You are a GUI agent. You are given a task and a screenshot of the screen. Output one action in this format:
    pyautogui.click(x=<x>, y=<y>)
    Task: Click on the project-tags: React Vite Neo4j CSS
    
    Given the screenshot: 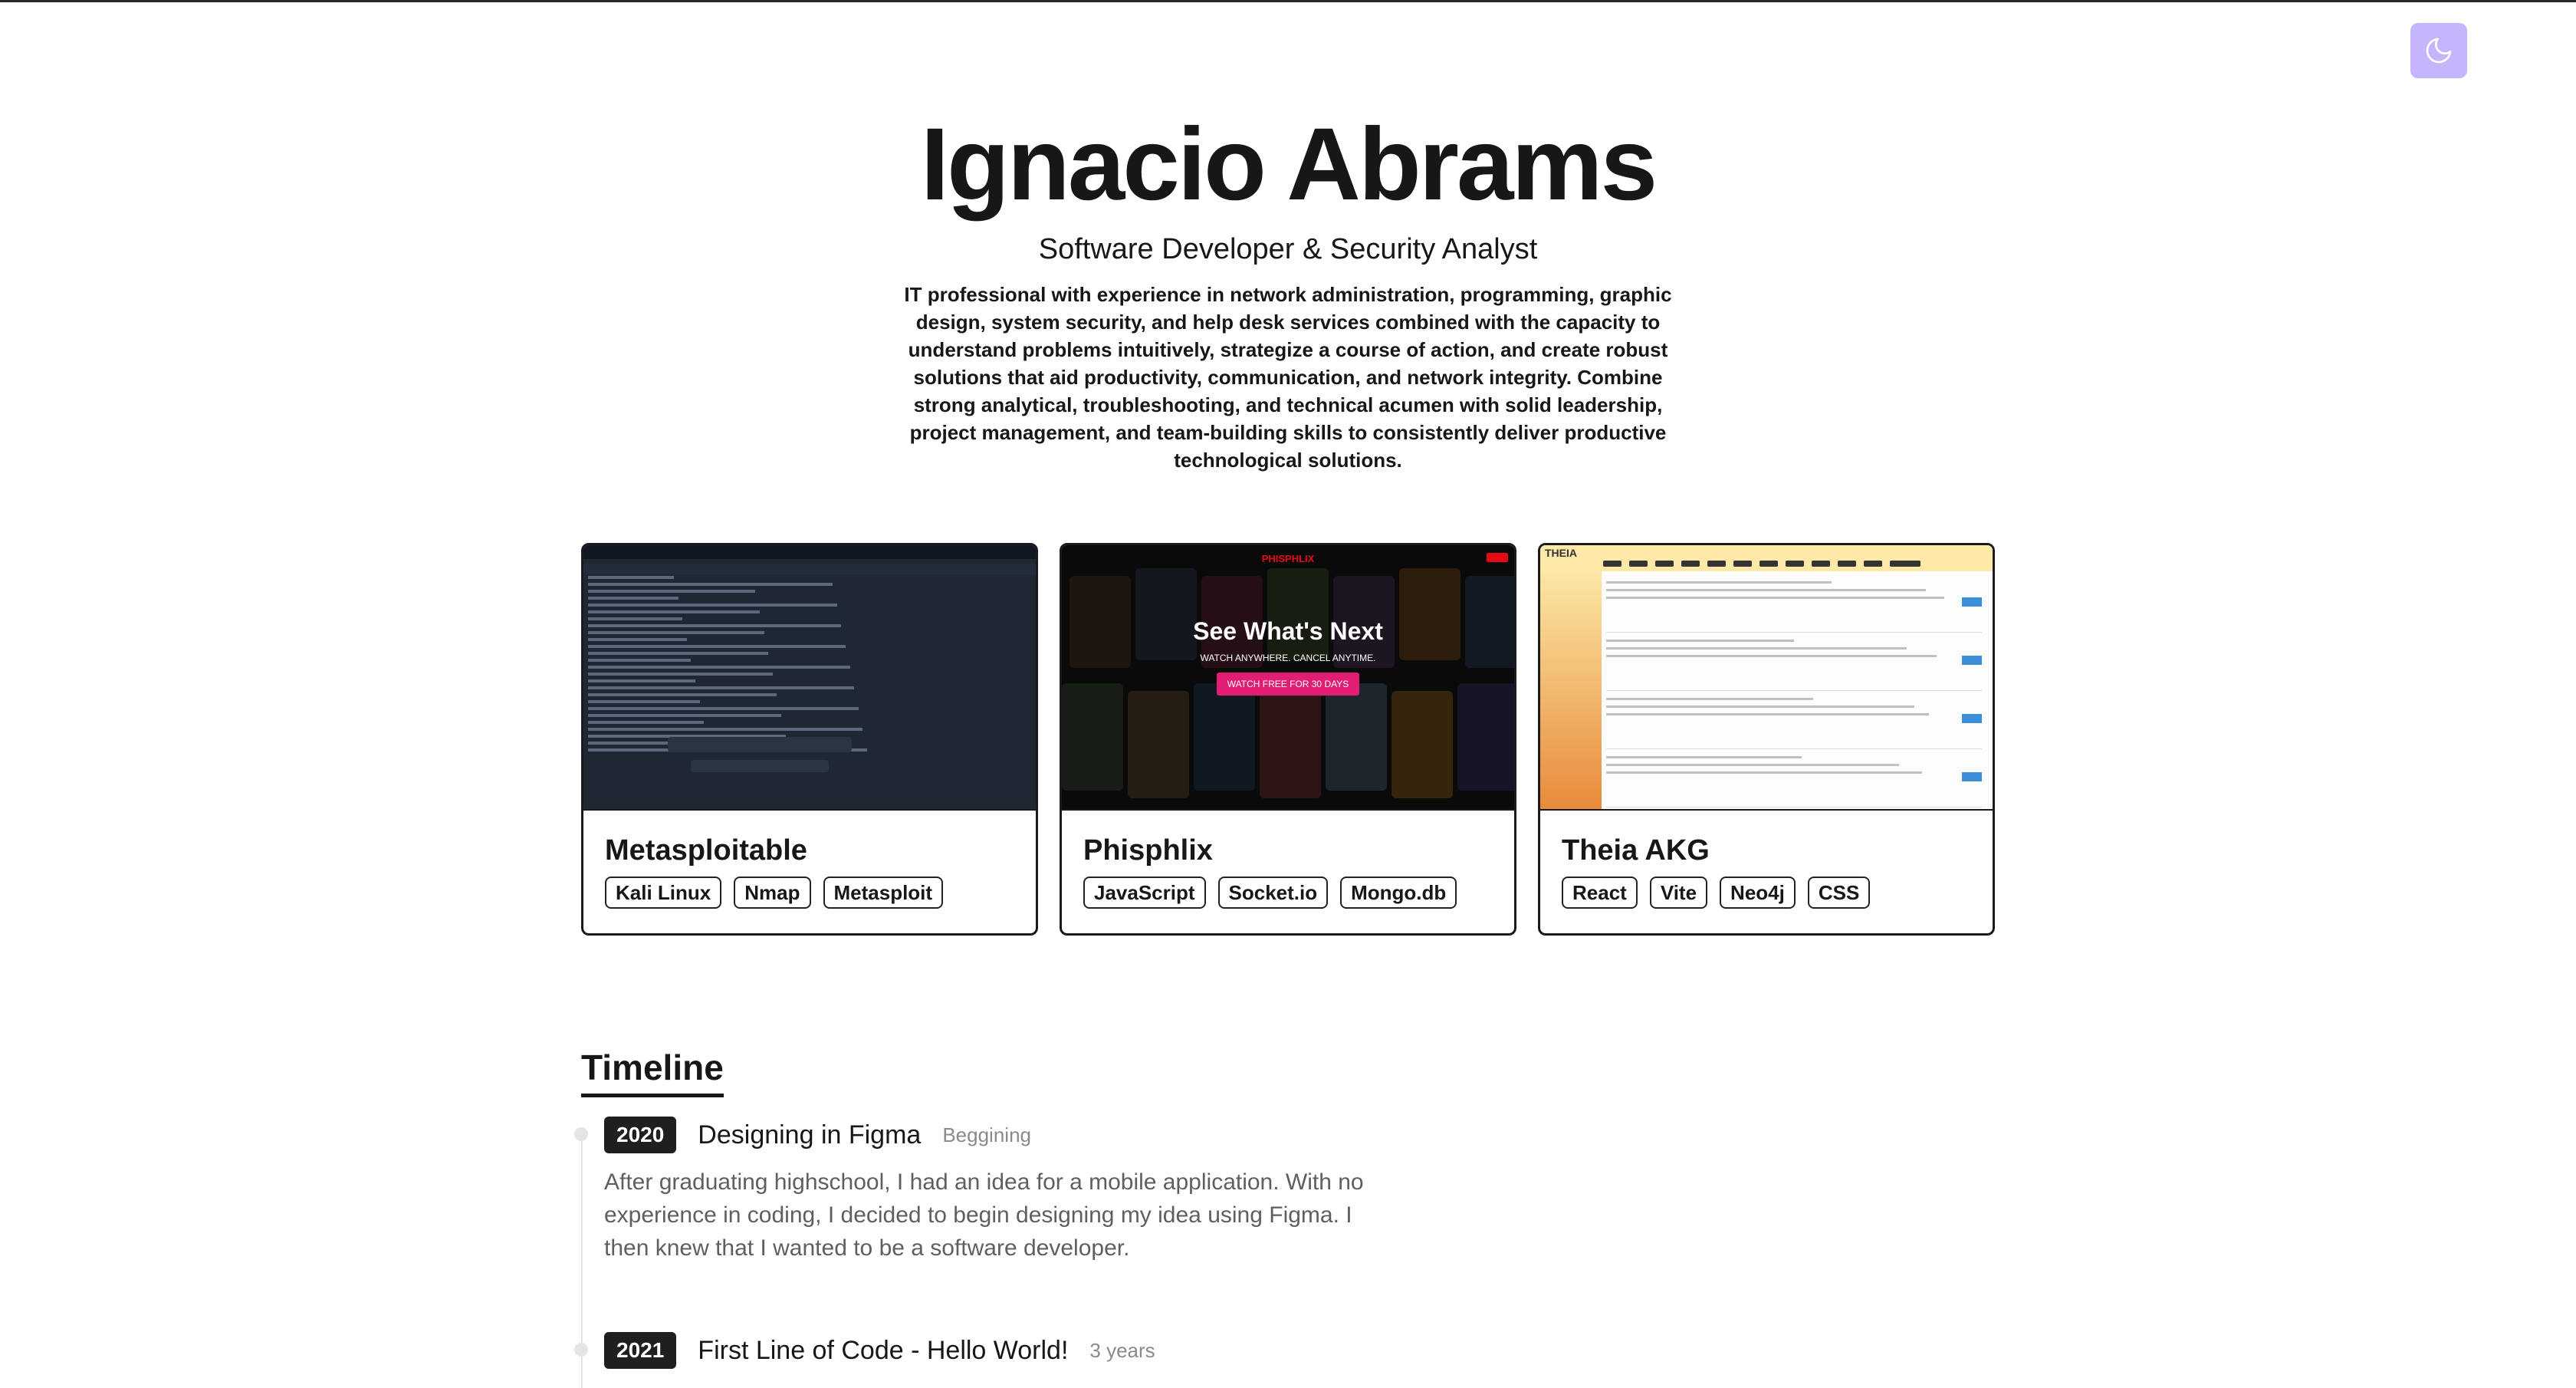 What is the action you would take?
    pyautogui.click(x=1778, y=893)
    